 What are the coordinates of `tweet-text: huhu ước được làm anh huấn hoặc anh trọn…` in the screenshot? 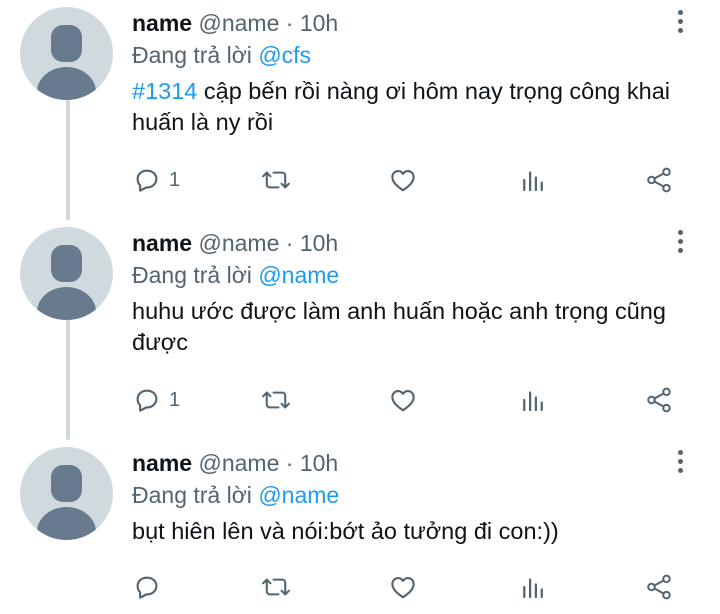 It's located at (399, 326).